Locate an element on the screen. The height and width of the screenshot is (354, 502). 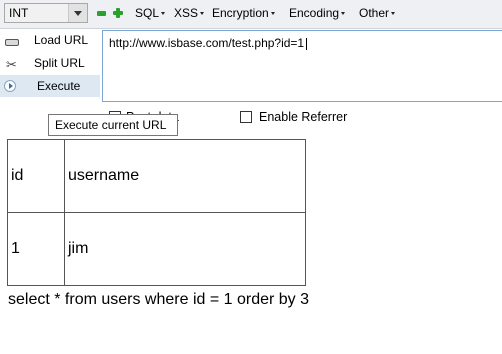
tooltip: Execute current URL is located at coordinates (113, 125).